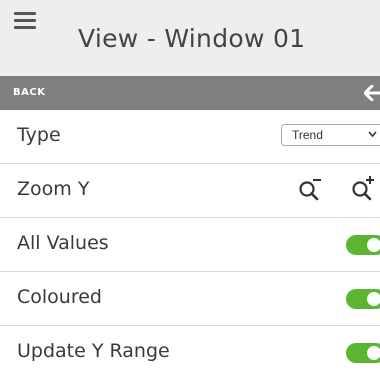 This screenshot has height=380, width=380. I want to click on back-label: BACK, so click(29, 92).